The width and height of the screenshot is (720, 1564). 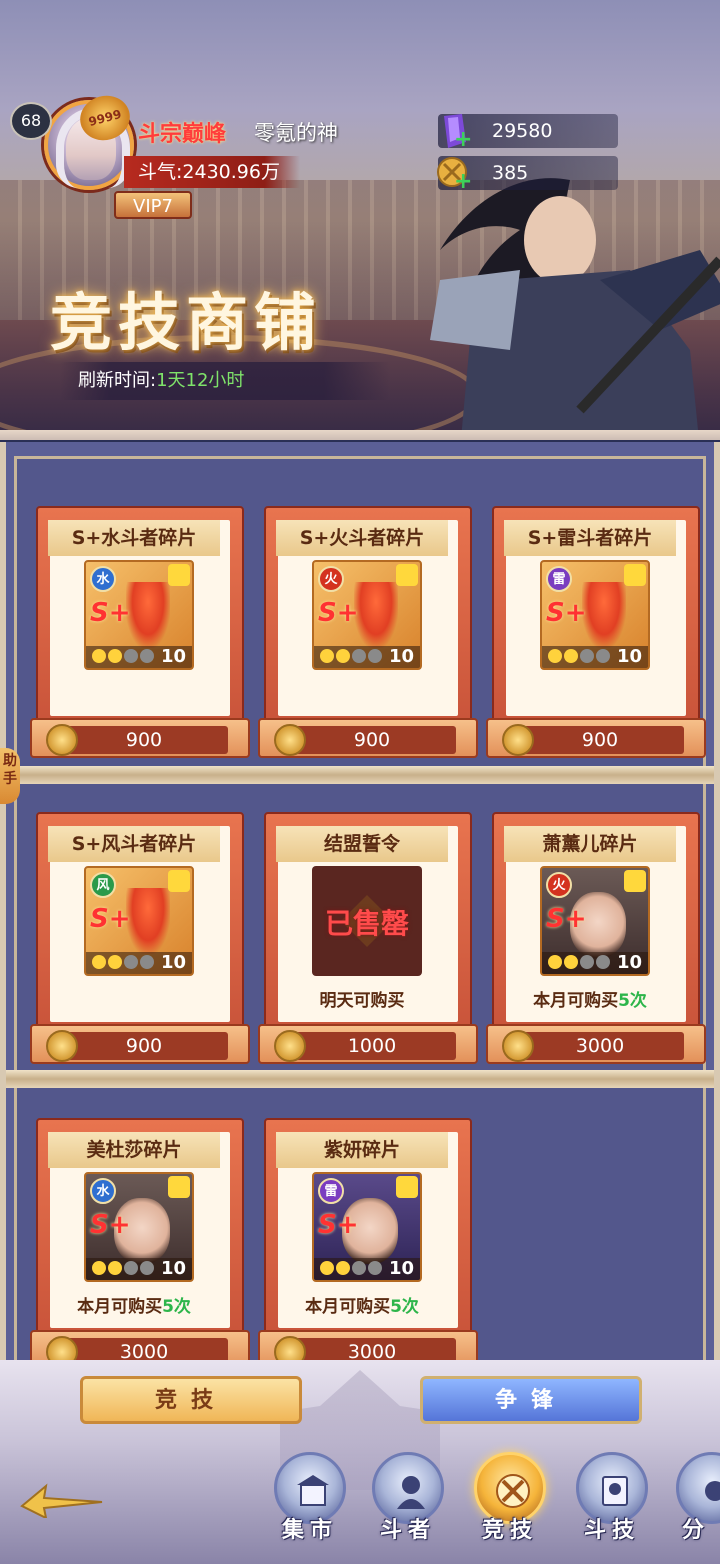 I want to click on nav-market: 集市, so click(x=310, y=1508).